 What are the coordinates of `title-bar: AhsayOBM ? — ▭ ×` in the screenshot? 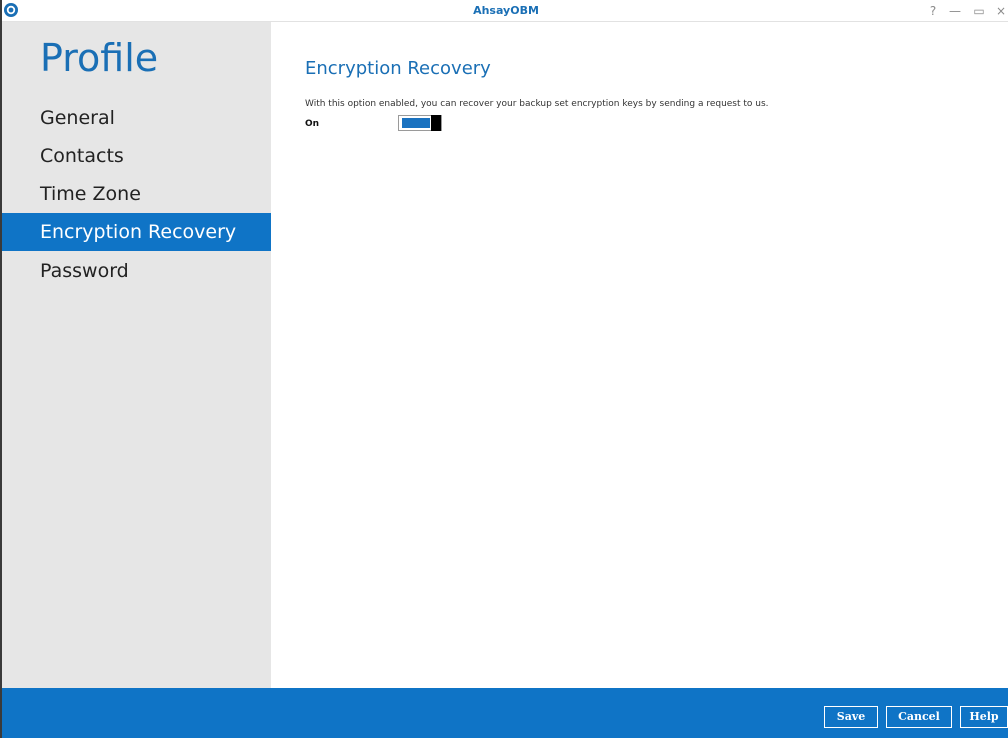 It's located at (505, 11).